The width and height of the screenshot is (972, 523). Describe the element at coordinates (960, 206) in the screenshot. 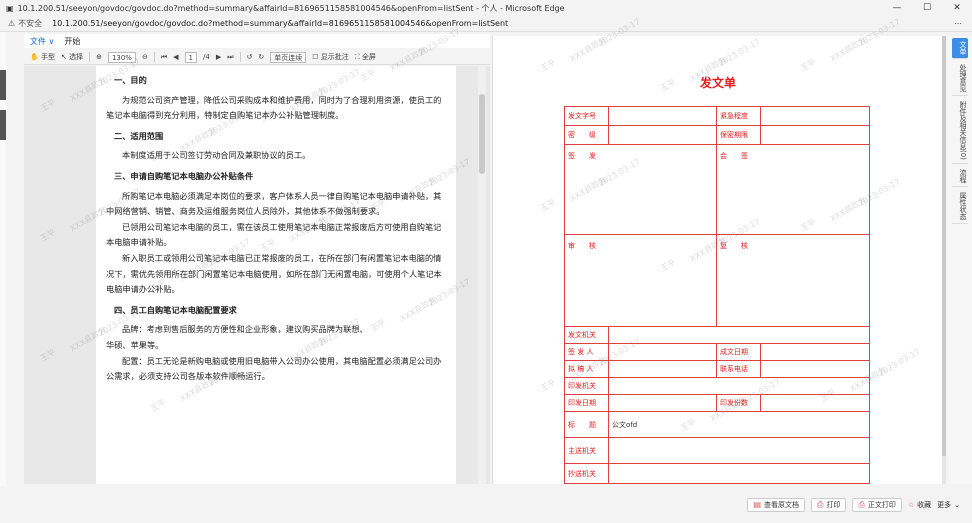

I see `tab-properties: 属性状态` at that location.